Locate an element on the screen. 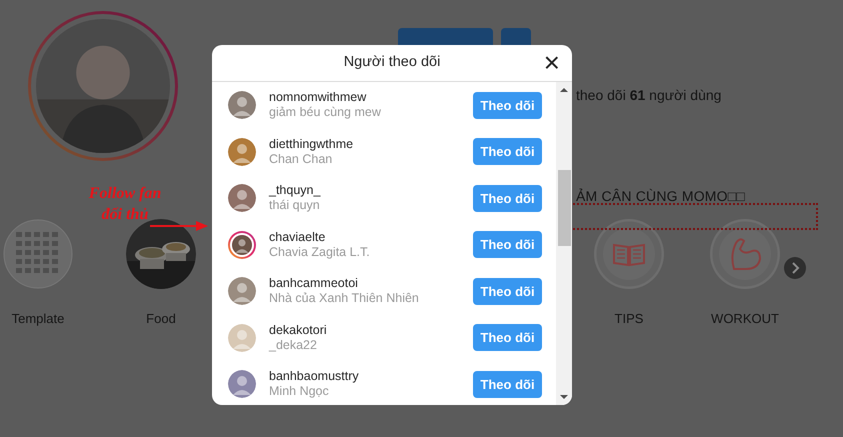 The height and width of the screenshot is (437, 843). scrollbar is located at coordinates (564, 243).